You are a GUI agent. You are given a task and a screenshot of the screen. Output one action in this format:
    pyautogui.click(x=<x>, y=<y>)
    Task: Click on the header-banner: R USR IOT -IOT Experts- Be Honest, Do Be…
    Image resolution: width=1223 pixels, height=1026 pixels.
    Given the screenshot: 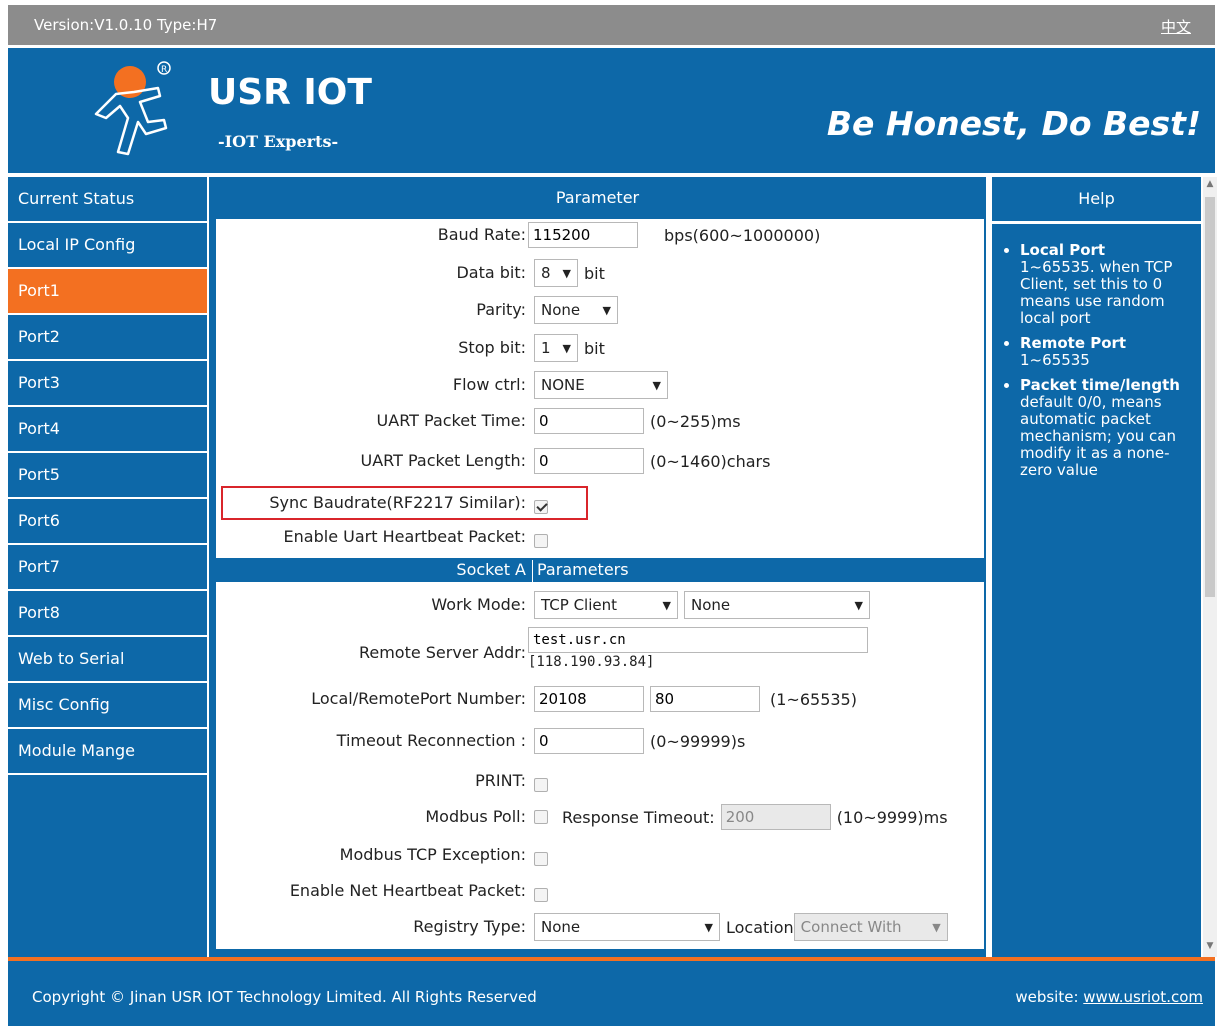 What is the action you would take?
    pyautogui.click(x=611, y=111)
    